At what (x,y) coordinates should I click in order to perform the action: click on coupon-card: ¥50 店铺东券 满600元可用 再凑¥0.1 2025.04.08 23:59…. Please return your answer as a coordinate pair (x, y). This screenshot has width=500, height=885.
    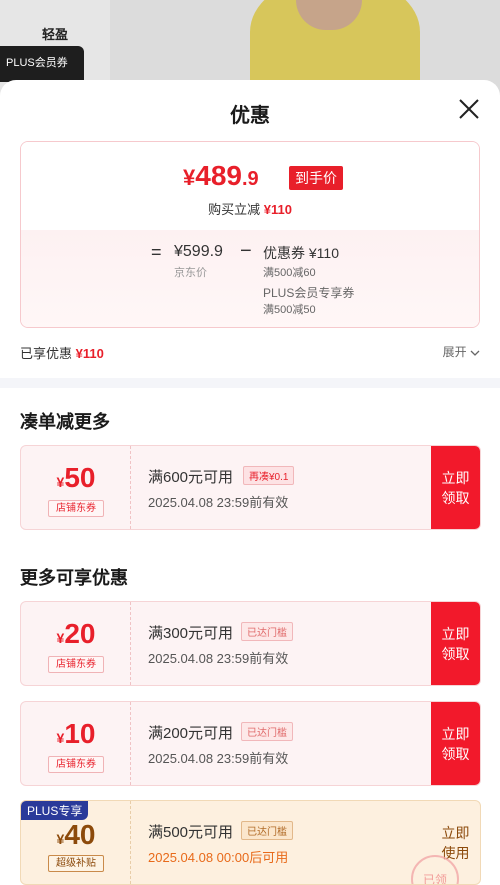
    Looking at the image, I should click on (250, 487).